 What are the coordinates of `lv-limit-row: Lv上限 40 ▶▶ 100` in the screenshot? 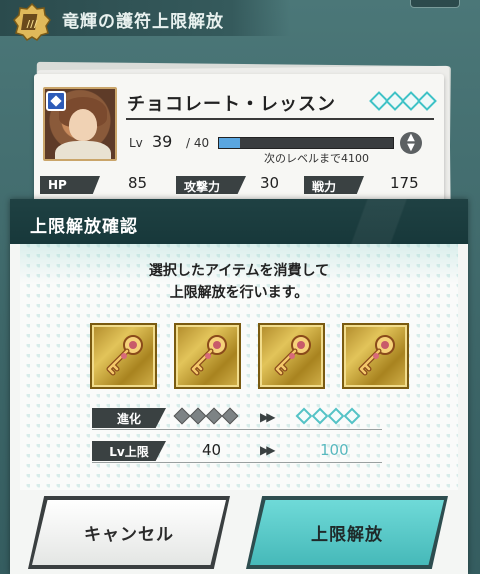 It's located at (237, 452).